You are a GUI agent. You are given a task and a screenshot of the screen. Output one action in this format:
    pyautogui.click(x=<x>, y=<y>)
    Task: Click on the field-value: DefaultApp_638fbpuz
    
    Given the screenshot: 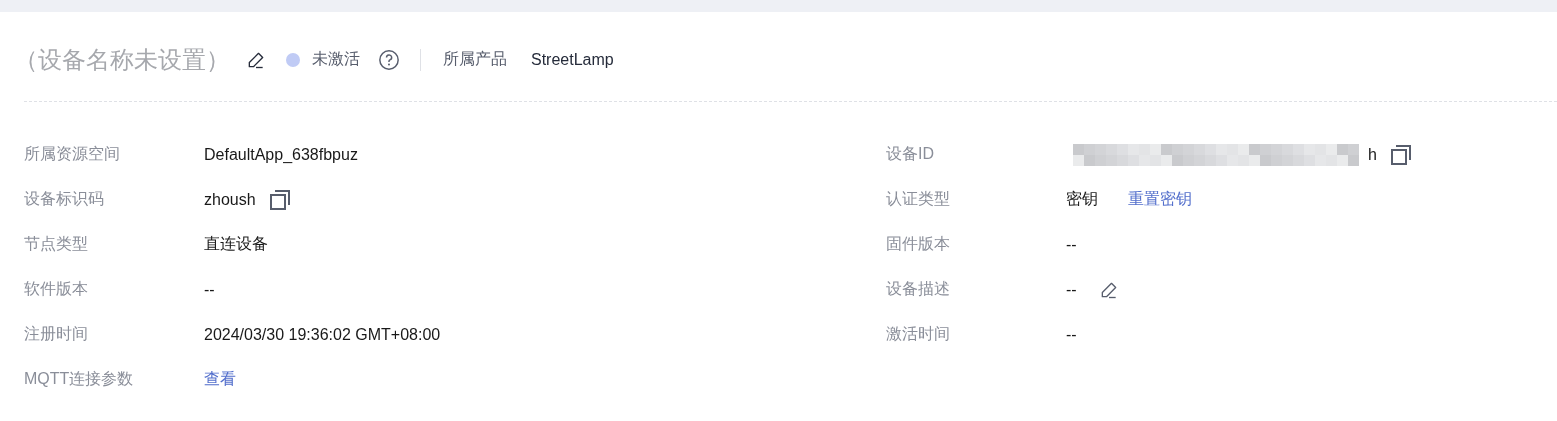 What is the action you would take?
    pyautogui.click(x=281, y=154)
    